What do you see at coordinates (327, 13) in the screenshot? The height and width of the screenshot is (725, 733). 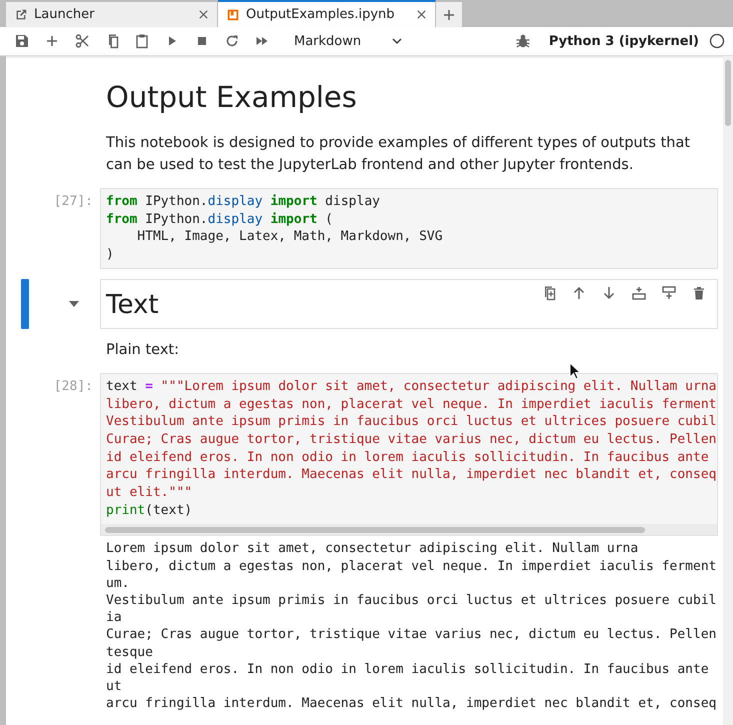 I see `tab: OutputExamples.ipynb` at bounding box center [327, 13].